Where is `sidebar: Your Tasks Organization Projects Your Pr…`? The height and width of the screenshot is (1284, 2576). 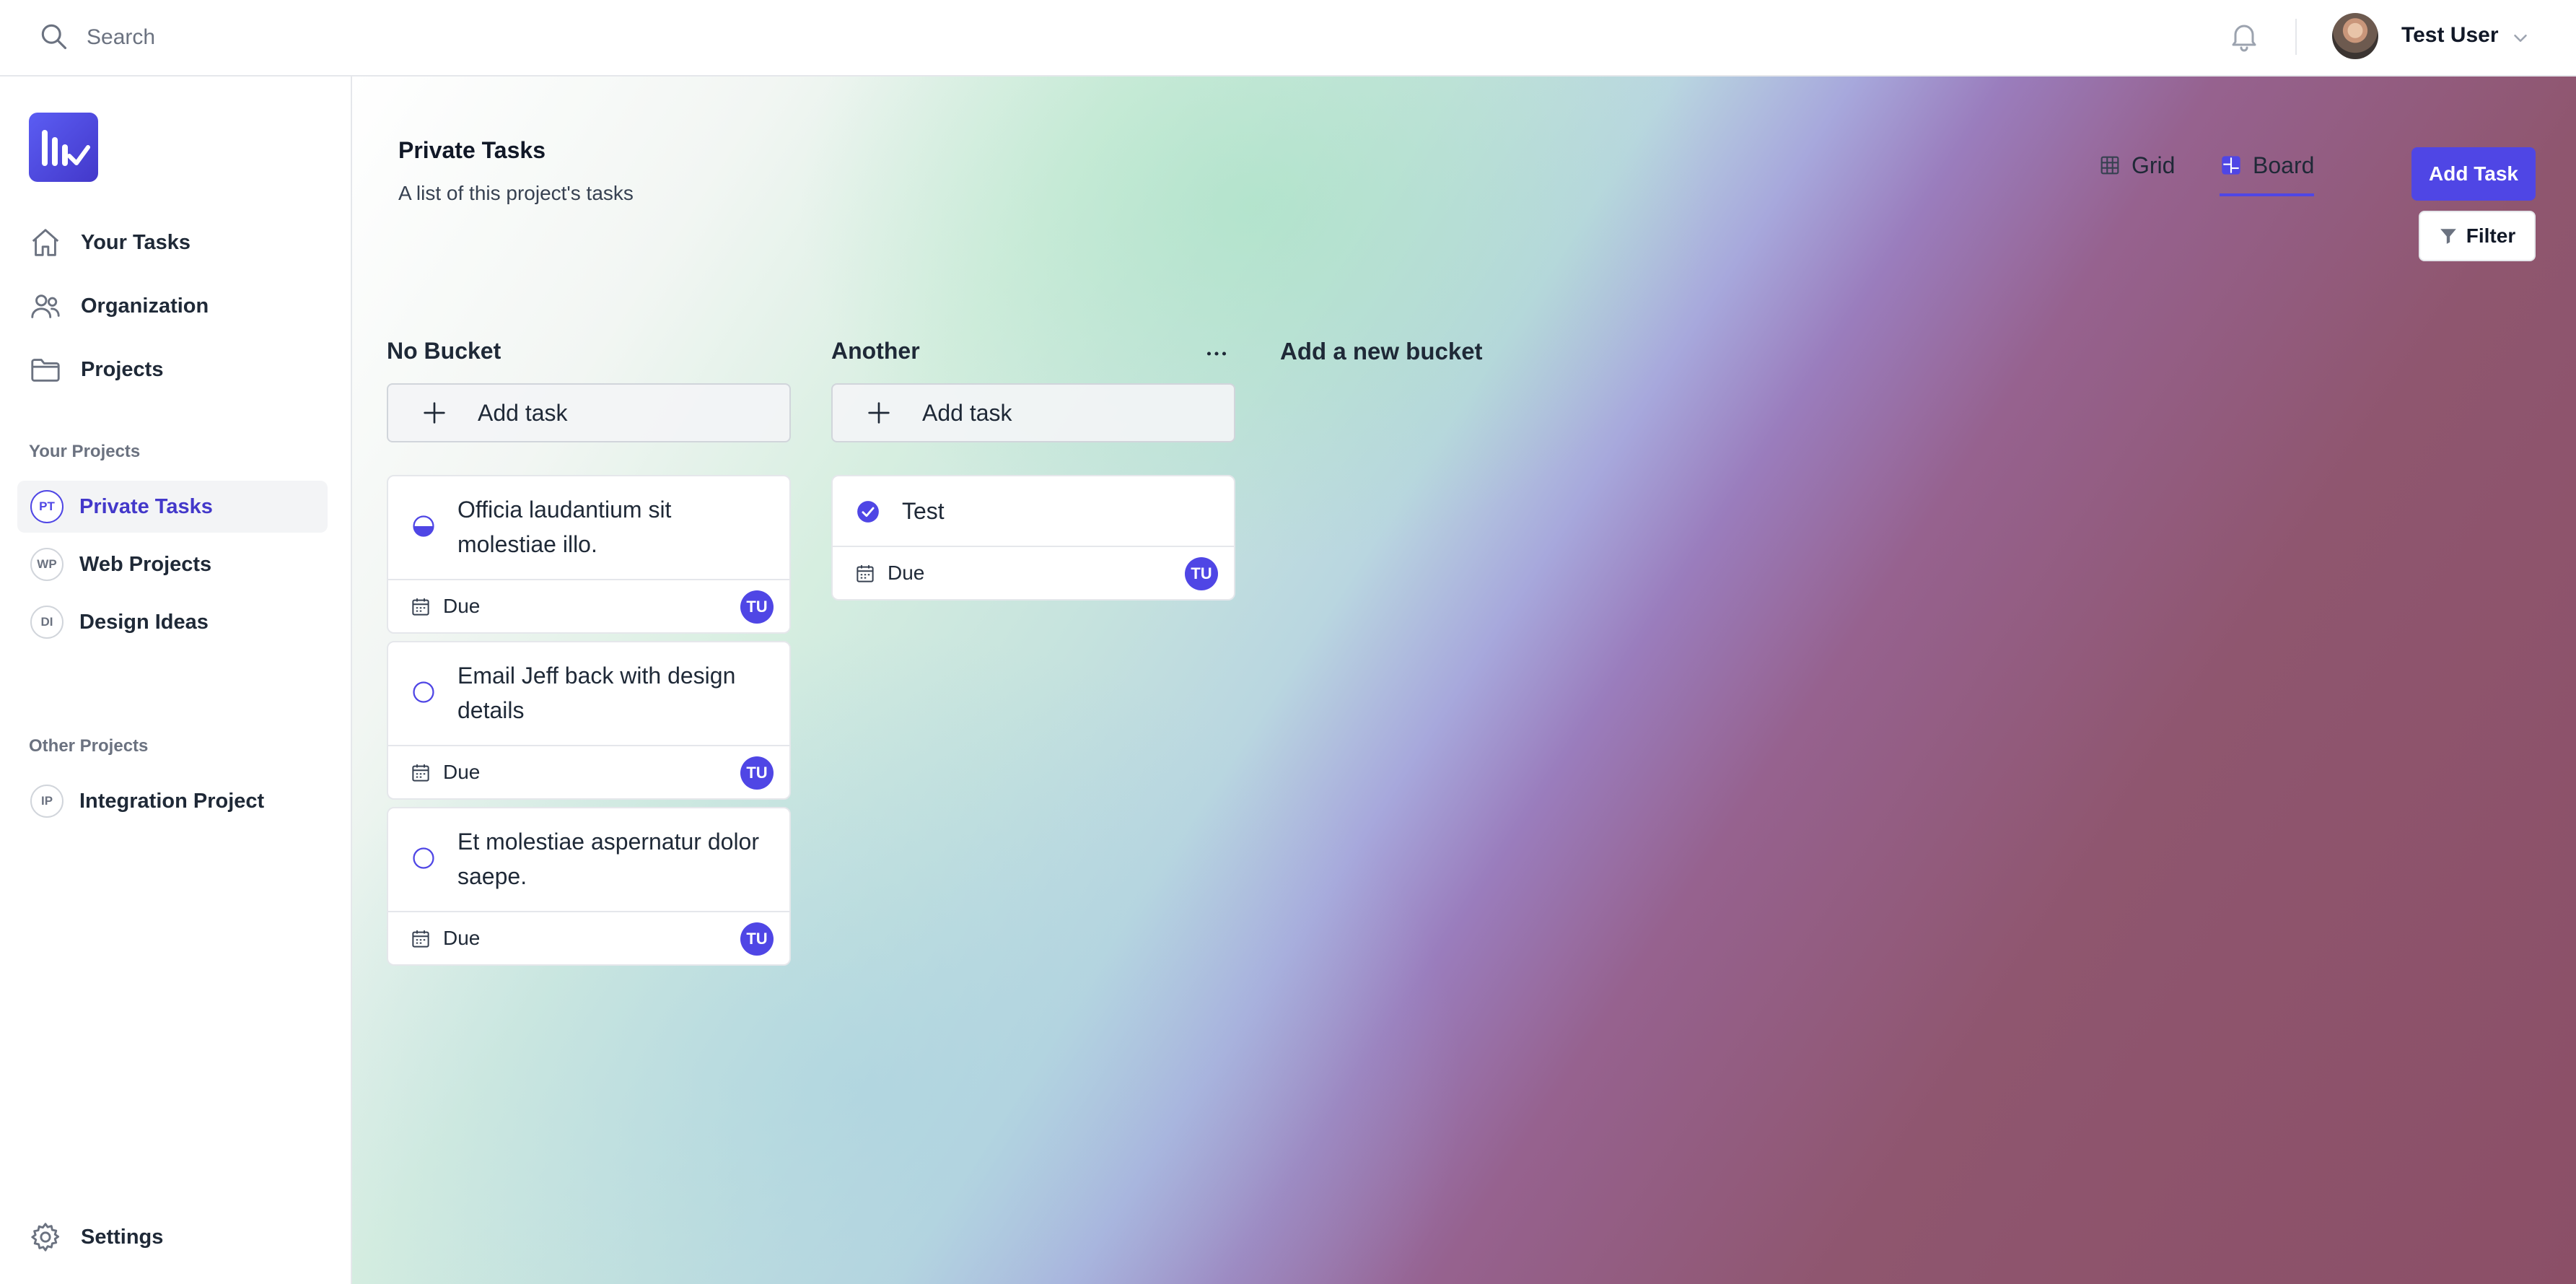 sidebar: Your Tasks Organization Projects Your Pr… is located at coordinates (176, 680).